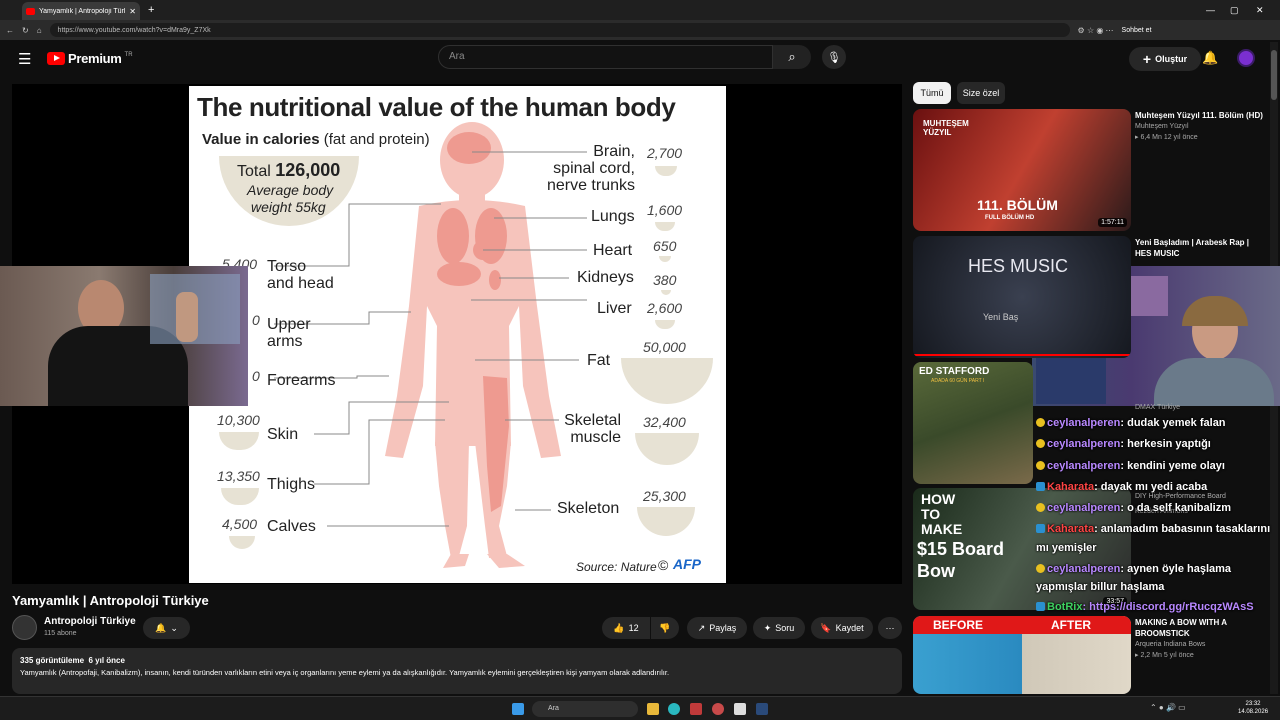  Describe the element at coordinates (762, 709) in the screenshot. I see `steam-icon` at that location.